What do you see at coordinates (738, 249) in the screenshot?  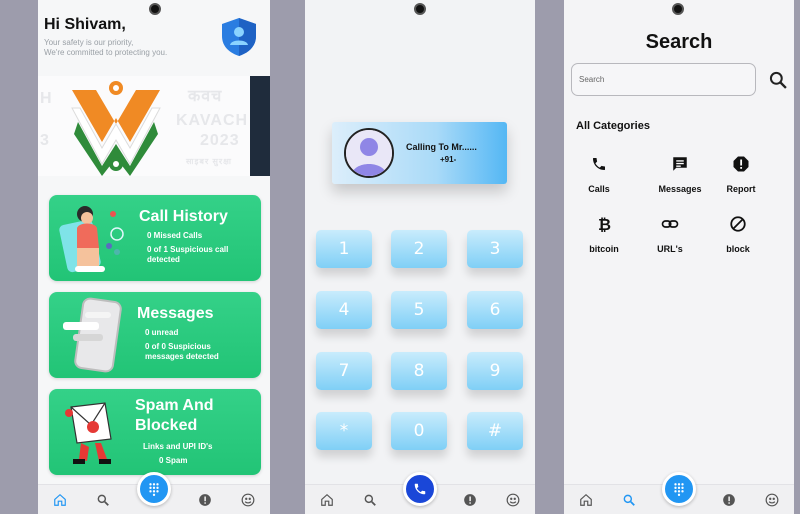 I see `category-label: block` at bounding box center [738, 249].